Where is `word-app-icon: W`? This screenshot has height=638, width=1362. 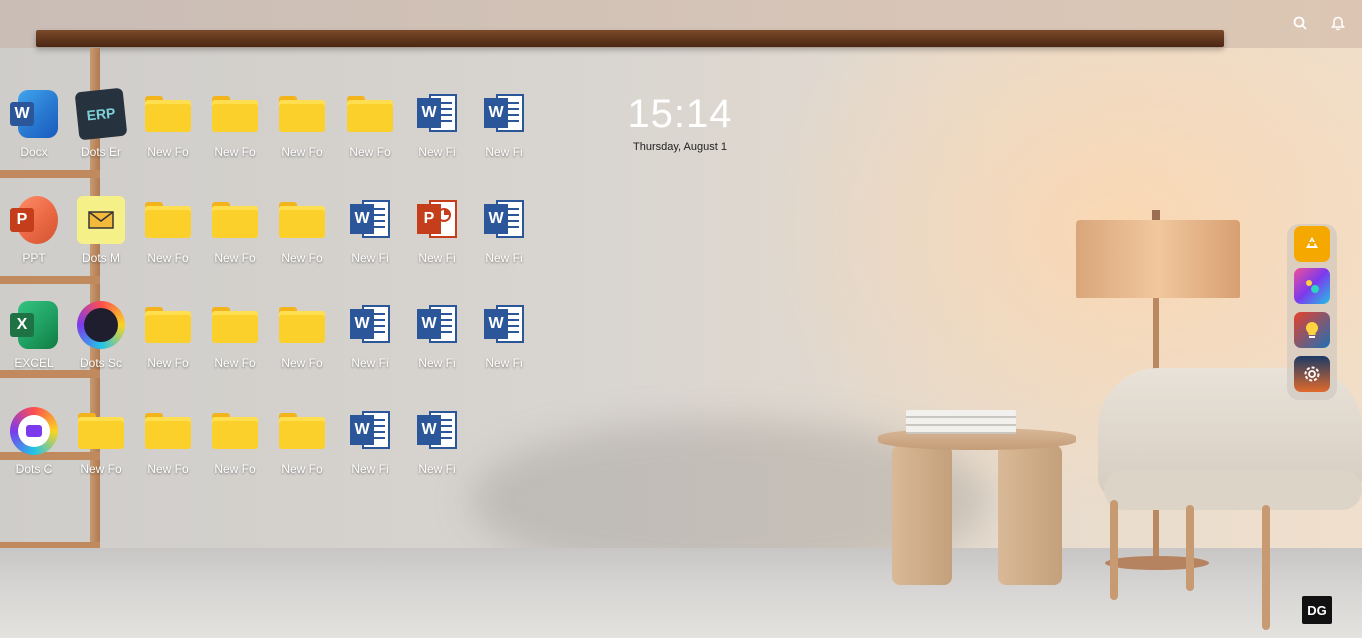 word-app-icon: W is located at coordinates (34, 114).